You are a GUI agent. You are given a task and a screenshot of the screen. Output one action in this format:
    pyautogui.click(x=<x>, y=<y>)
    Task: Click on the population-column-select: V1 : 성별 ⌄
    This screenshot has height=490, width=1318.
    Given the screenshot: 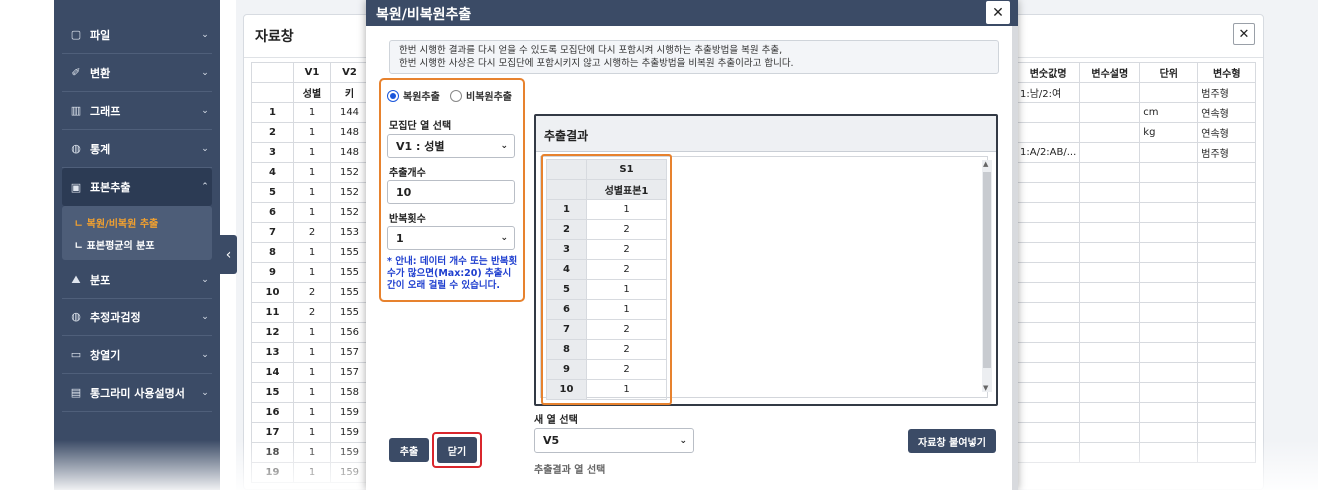 What is the action you would take?
    pyautogui.click(x=451, y=146)
    